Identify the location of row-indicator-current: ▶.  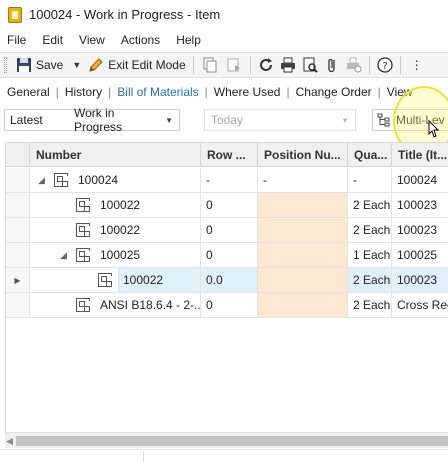
(18, 280).